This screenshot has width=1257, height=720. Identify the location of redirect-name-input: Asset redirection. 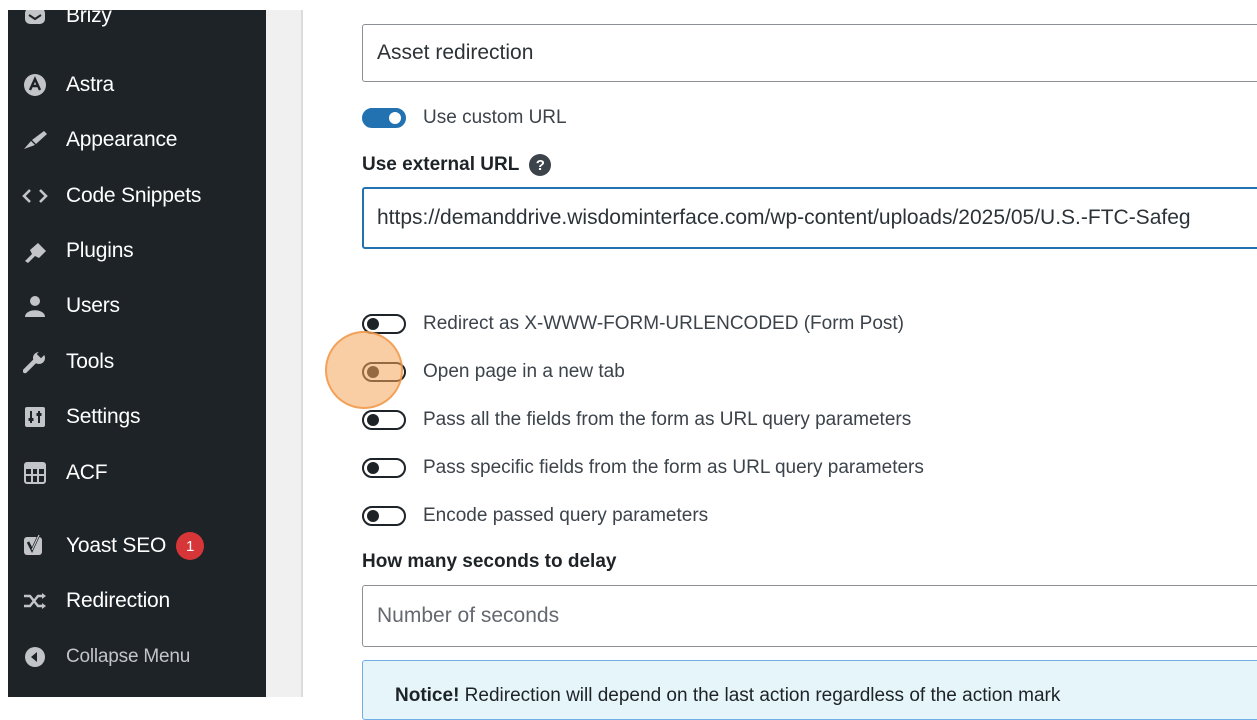
(809, 53).